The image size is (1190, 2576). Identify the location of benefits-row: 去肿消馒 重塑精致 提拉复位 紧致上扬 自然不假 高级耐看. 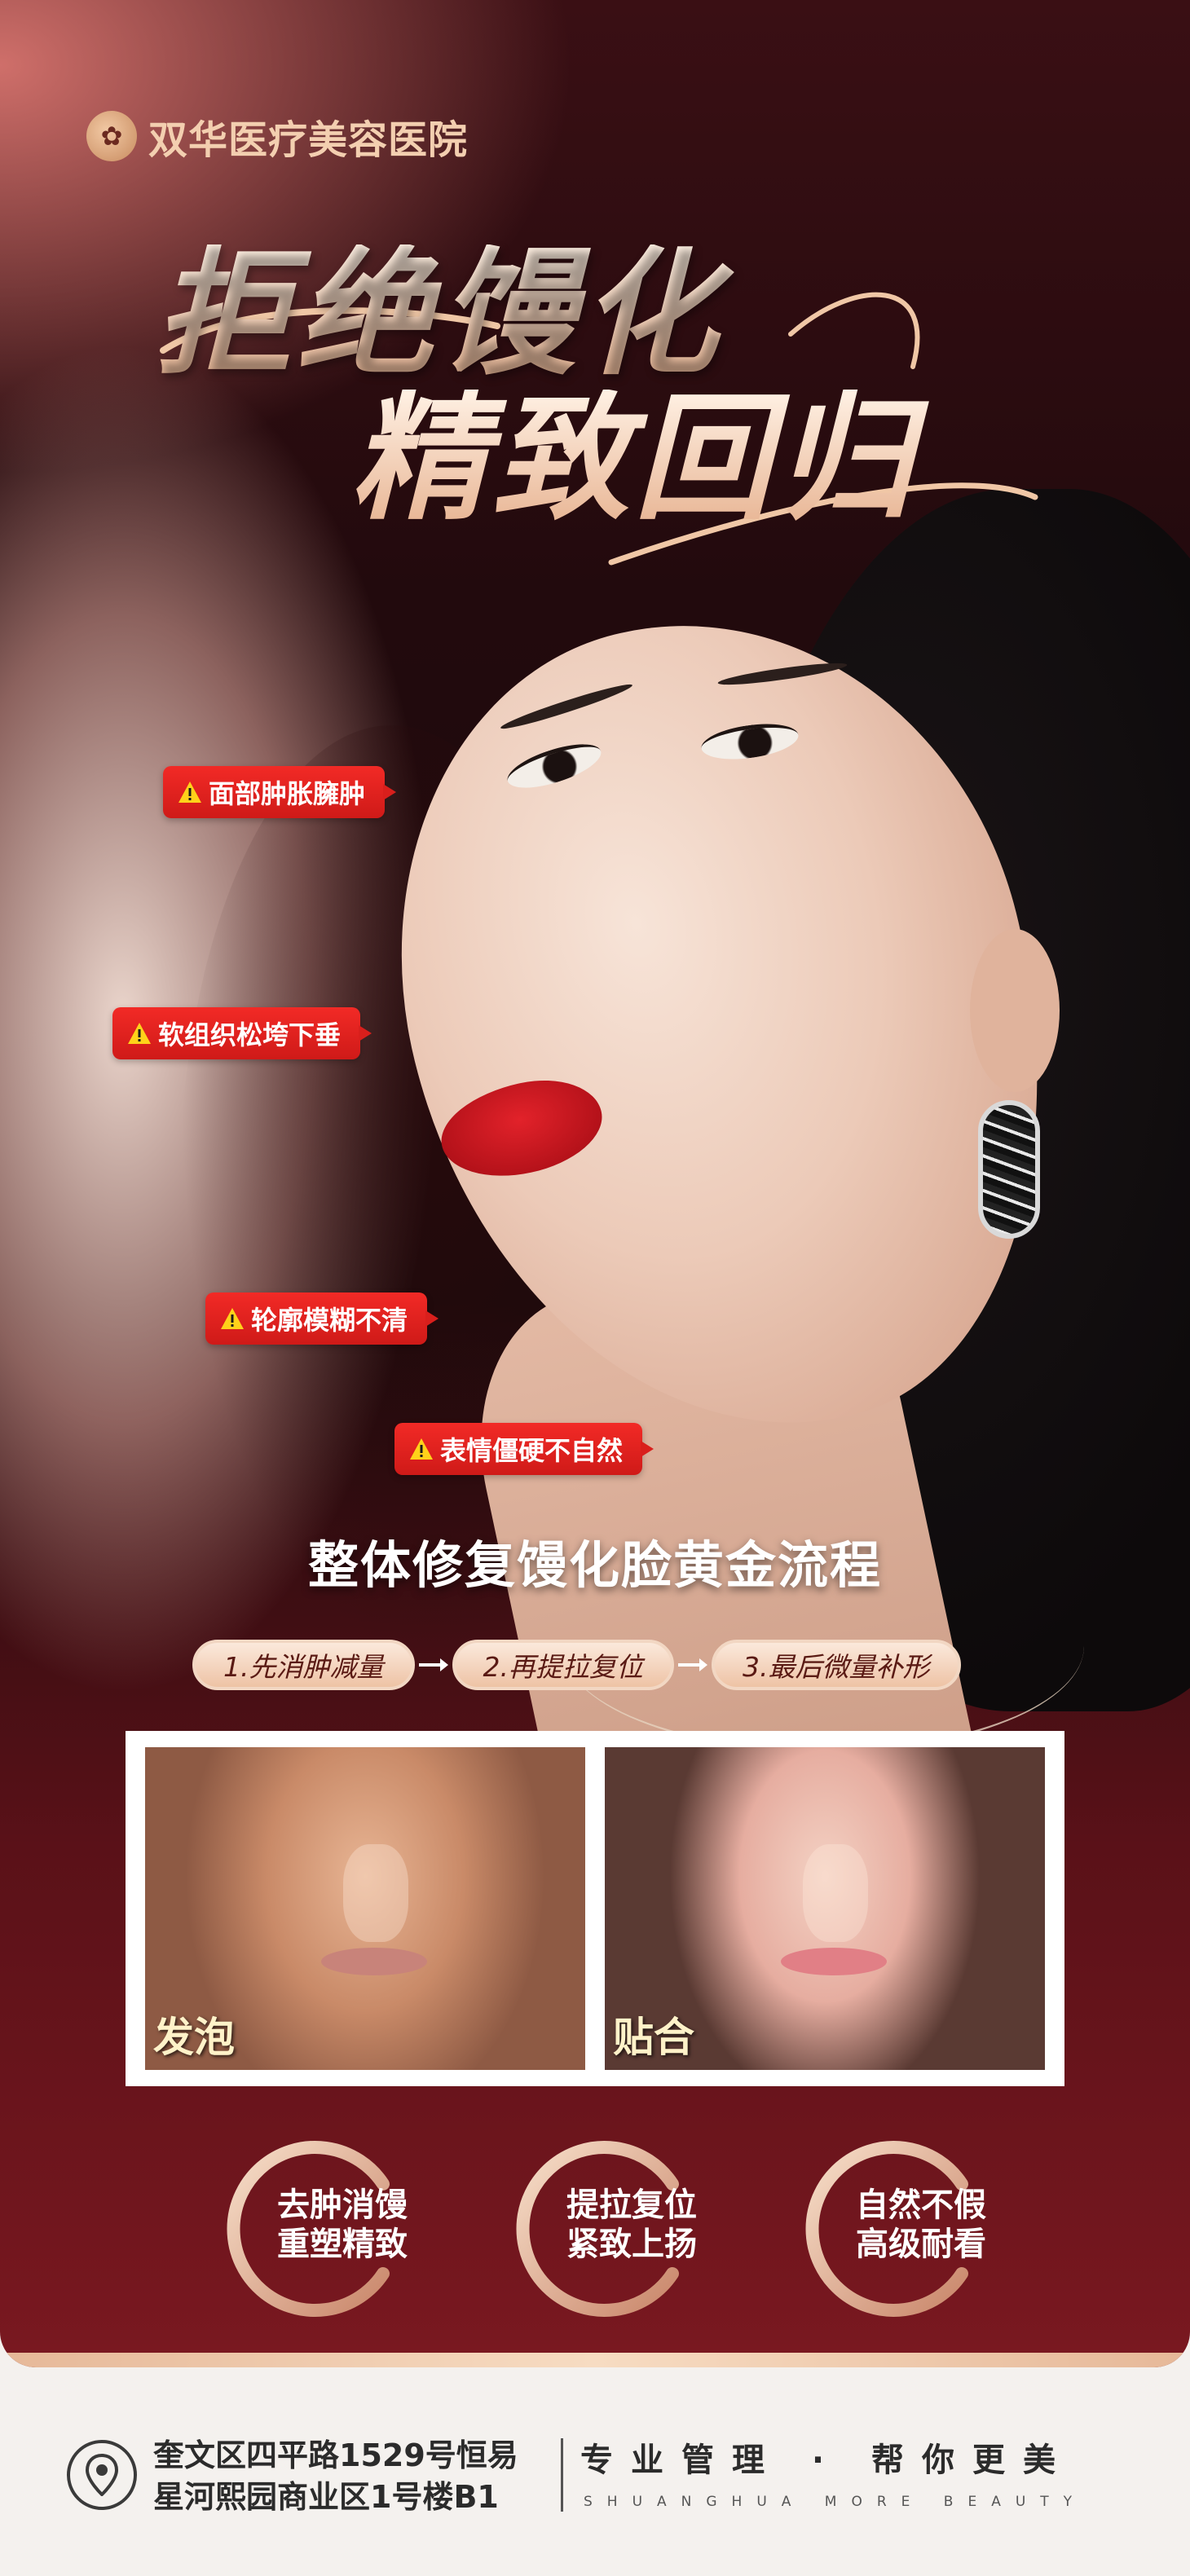
(628, 2229).